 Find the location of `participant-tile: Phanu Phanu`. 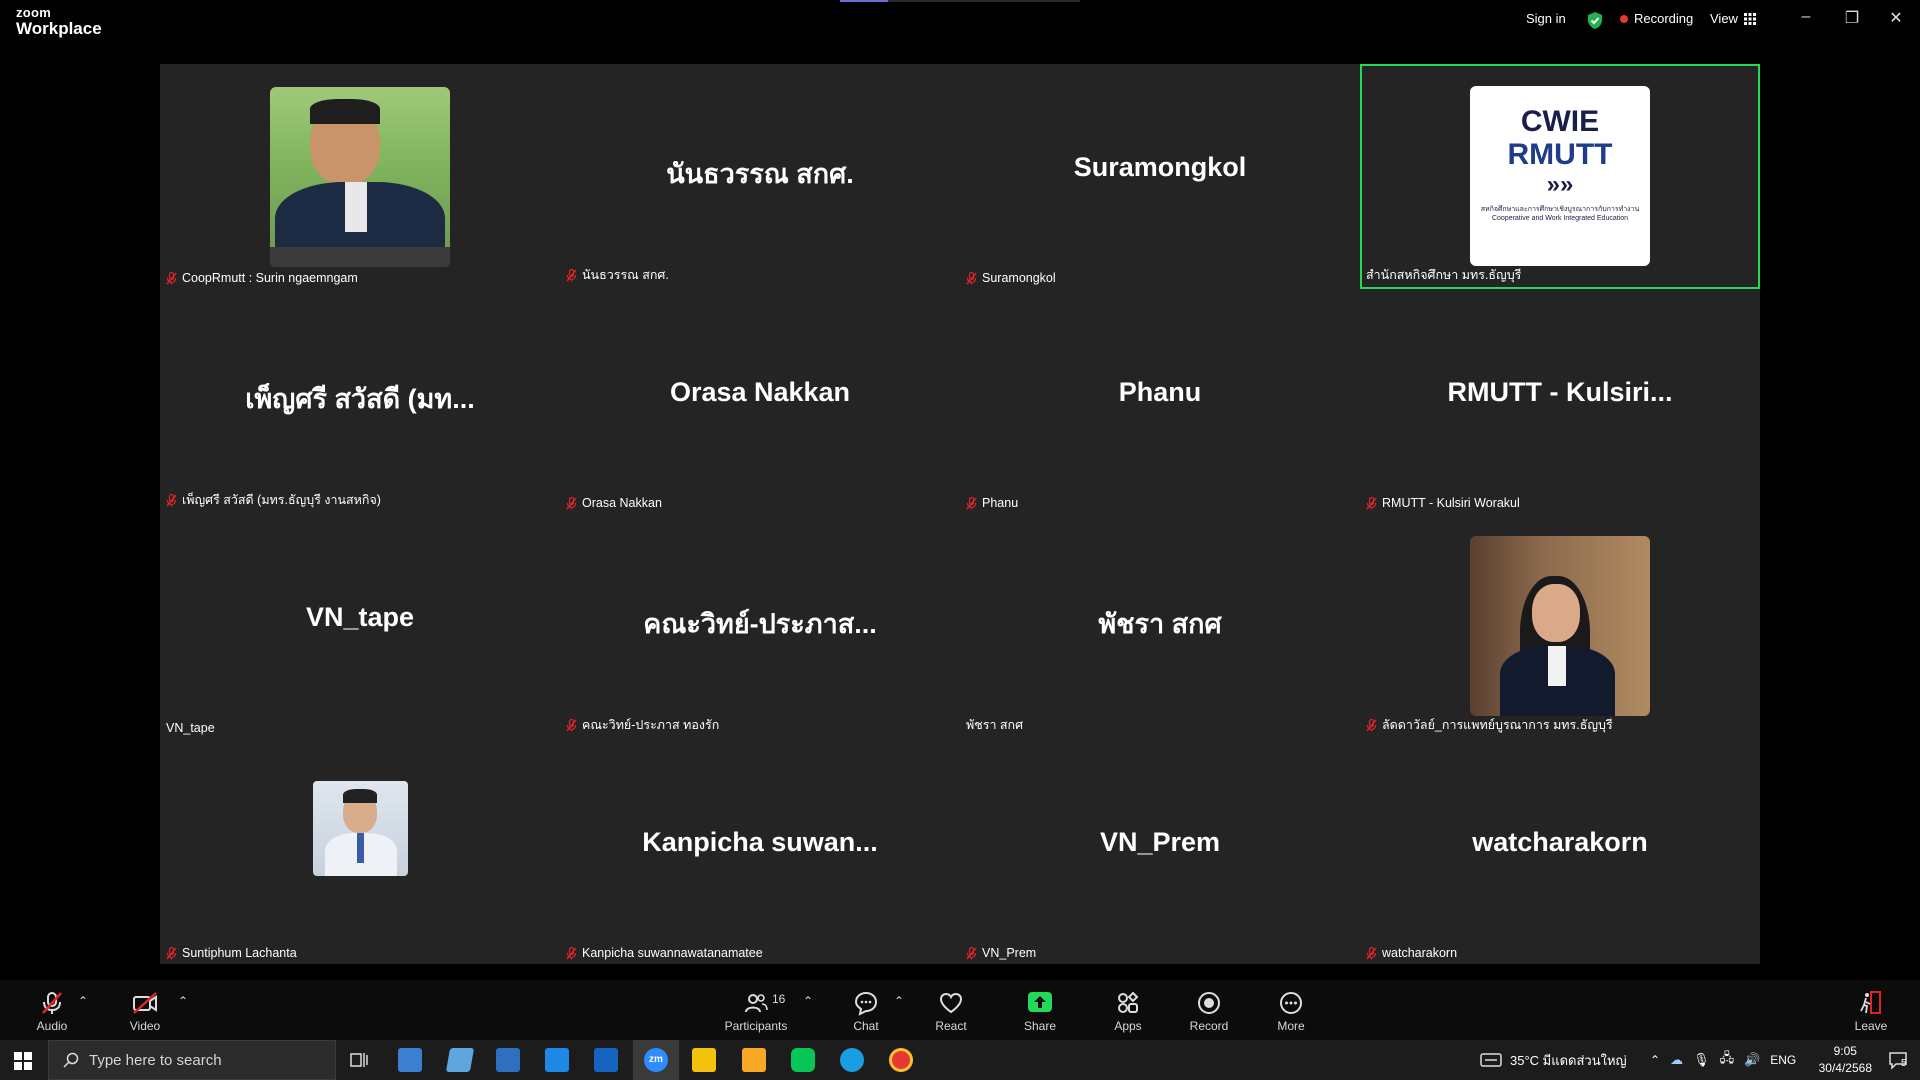

participant-tile: Phanu Phanu is located at coordinates (1160, 401).